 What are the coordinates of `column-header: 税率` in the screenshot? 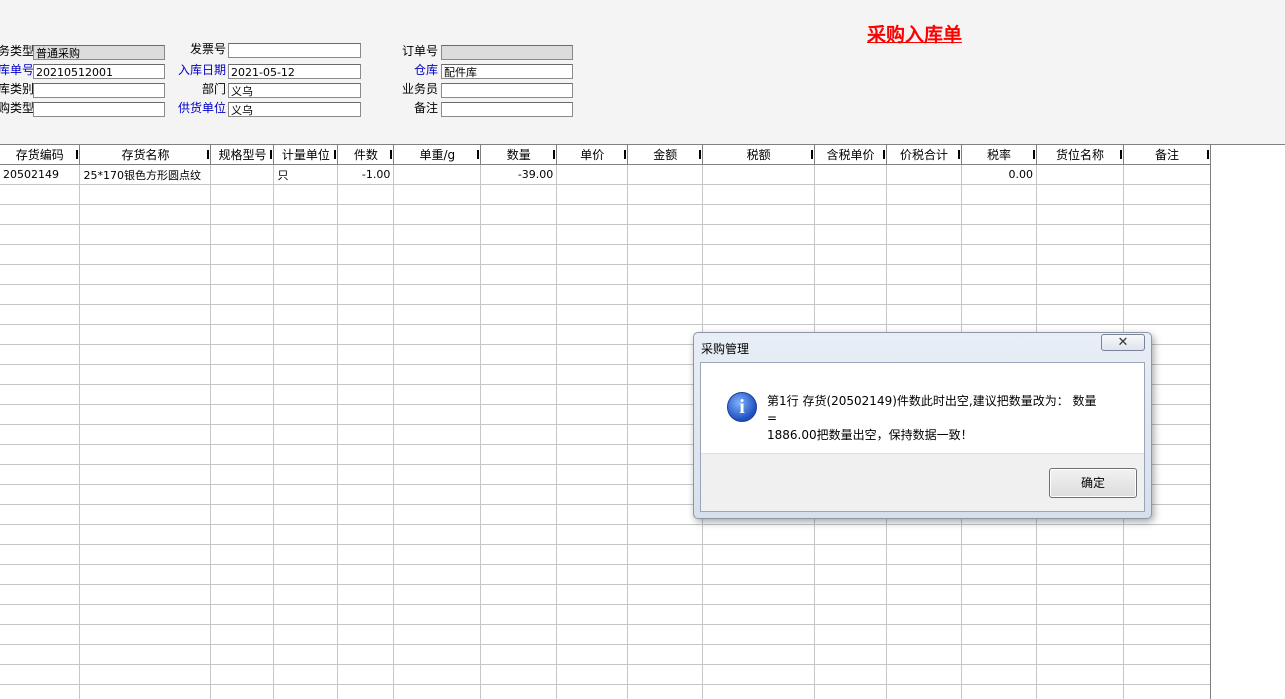 It's located at (999, 155).